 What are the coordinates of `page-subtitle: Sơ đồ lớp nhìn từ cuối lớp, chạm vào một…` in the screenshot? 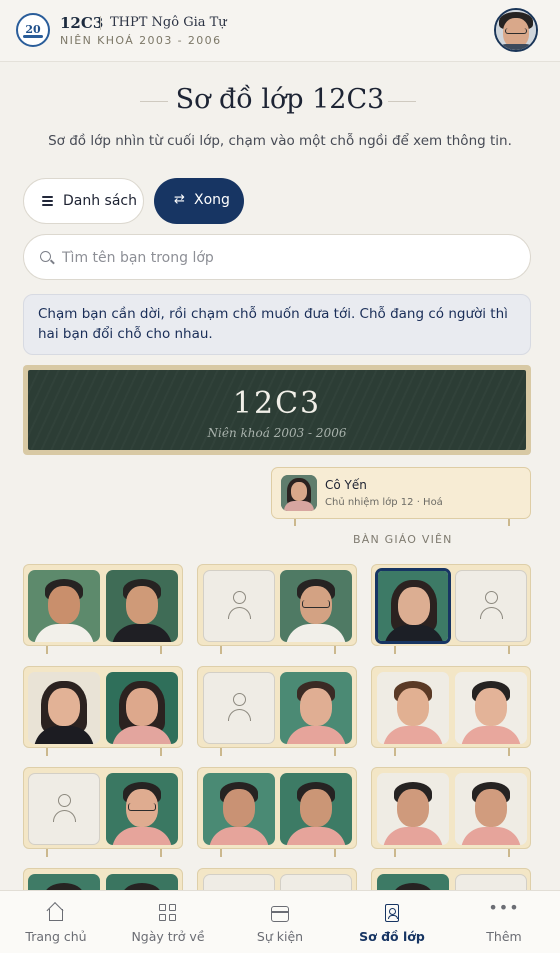 It's located at (280, 141).